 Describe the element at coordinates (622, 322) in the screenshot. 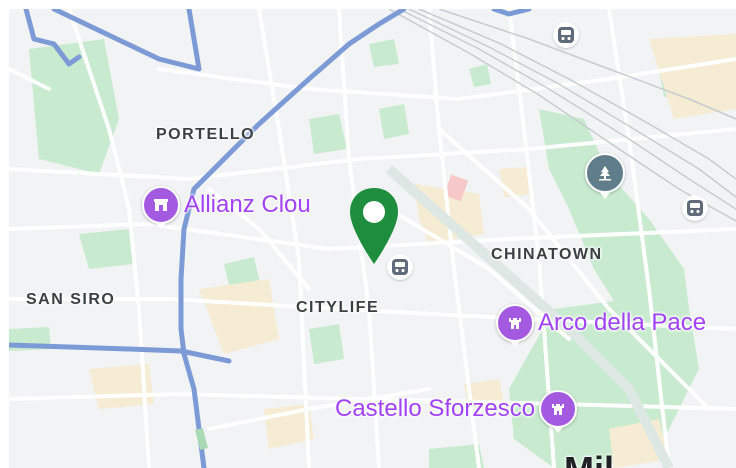

I see `poi-label-arco-della-pace: Arco della Pace` at that location.